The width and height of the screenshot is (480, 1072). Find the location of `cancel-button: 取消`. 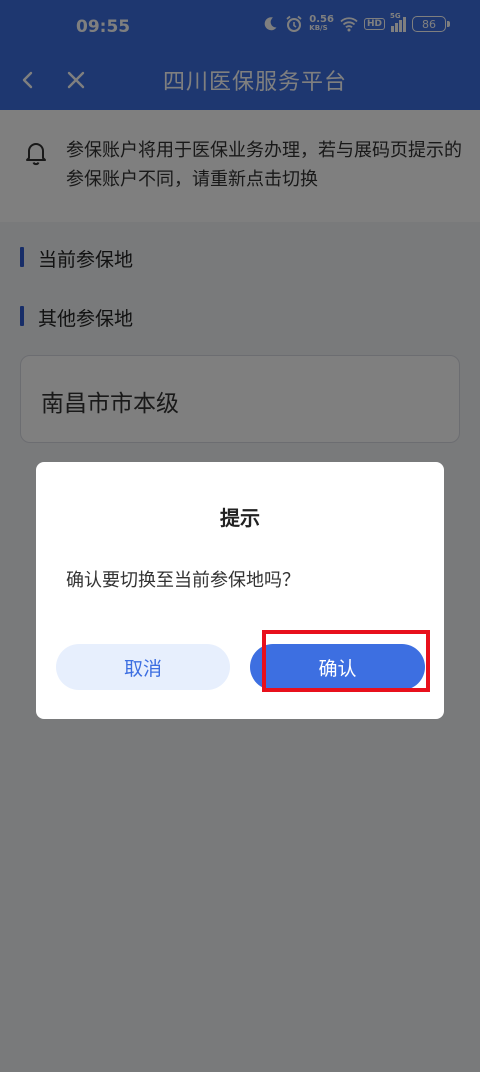

cancel-button: 取消 is located at coordinates (143, 667).